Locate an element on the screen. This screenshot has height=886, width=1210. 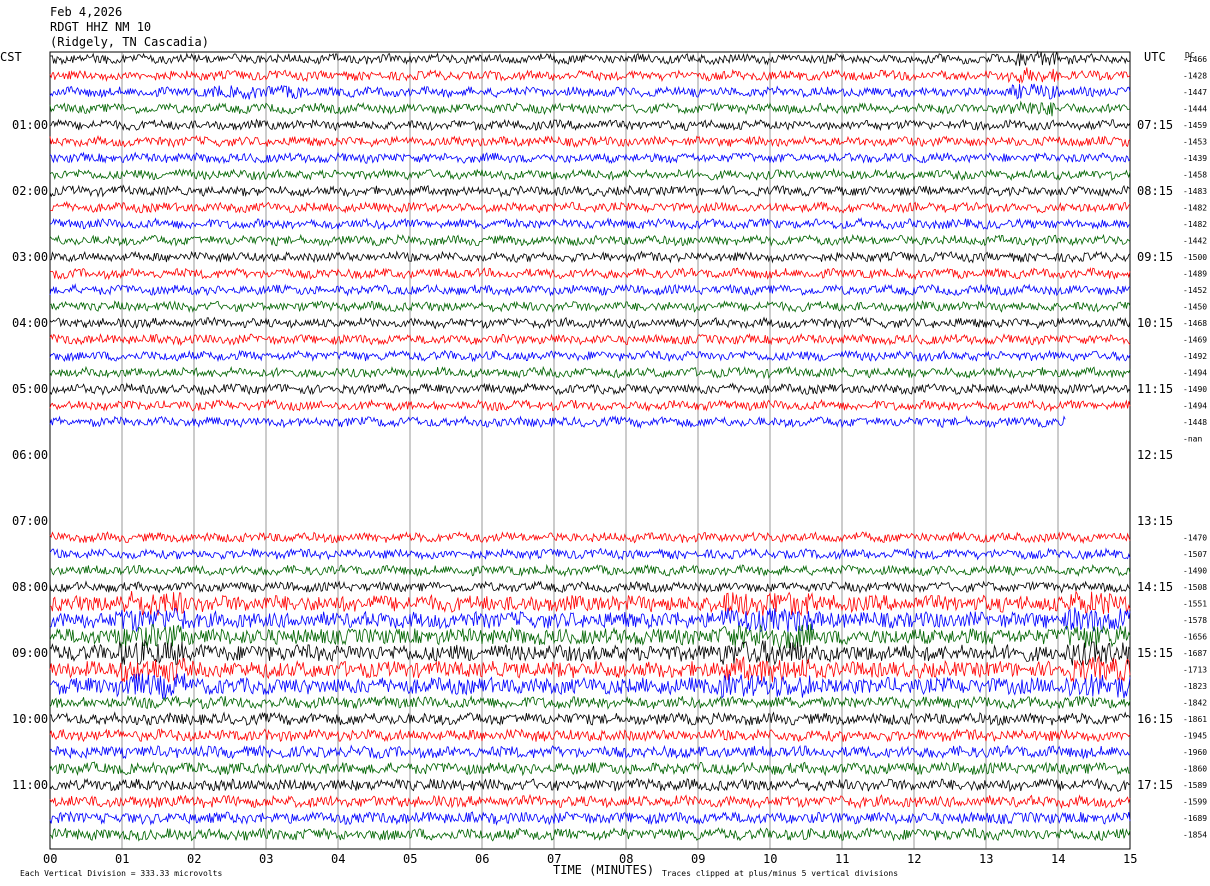
x-tick-label: 06 is located at coordinates (482, 859).